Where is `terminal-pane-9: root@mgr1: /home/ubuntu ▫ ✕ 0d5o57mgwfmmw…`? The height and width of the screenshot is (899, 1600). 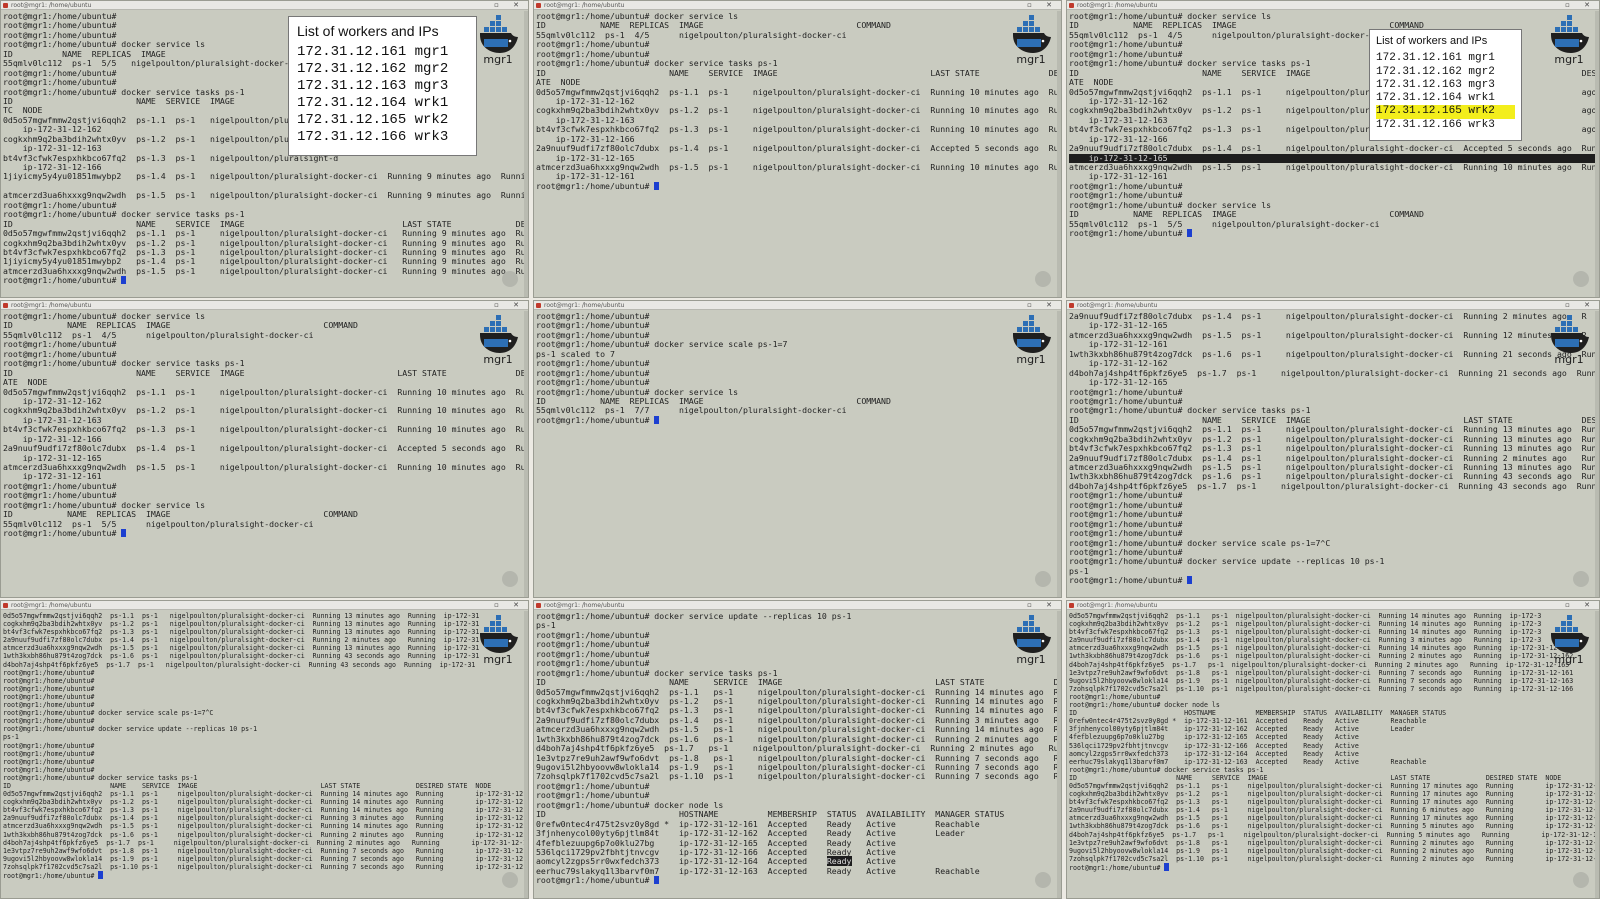
terminal-pane-9: root@mgr1: /home/ubuntu ▫ ✕ 0d5o57mgwfmmw… is located at coordinates (1333, 749).